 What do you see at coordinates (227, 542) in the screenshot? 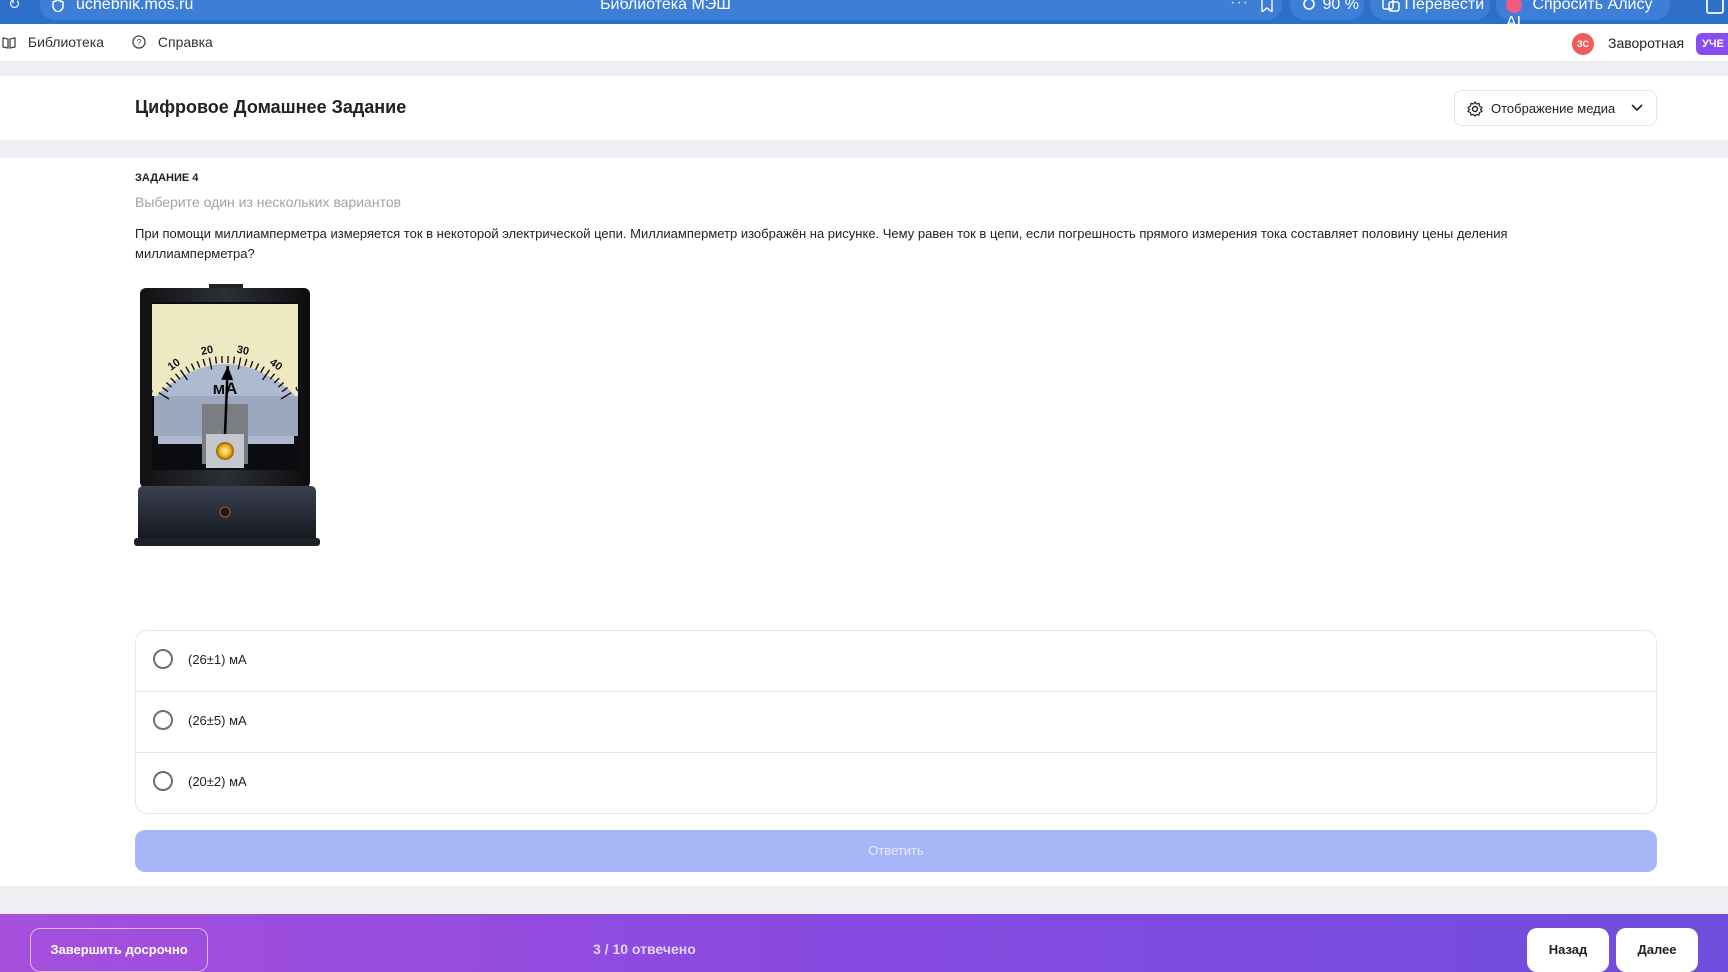
I see `meter-base-rim` at bounding box center [227, 542].